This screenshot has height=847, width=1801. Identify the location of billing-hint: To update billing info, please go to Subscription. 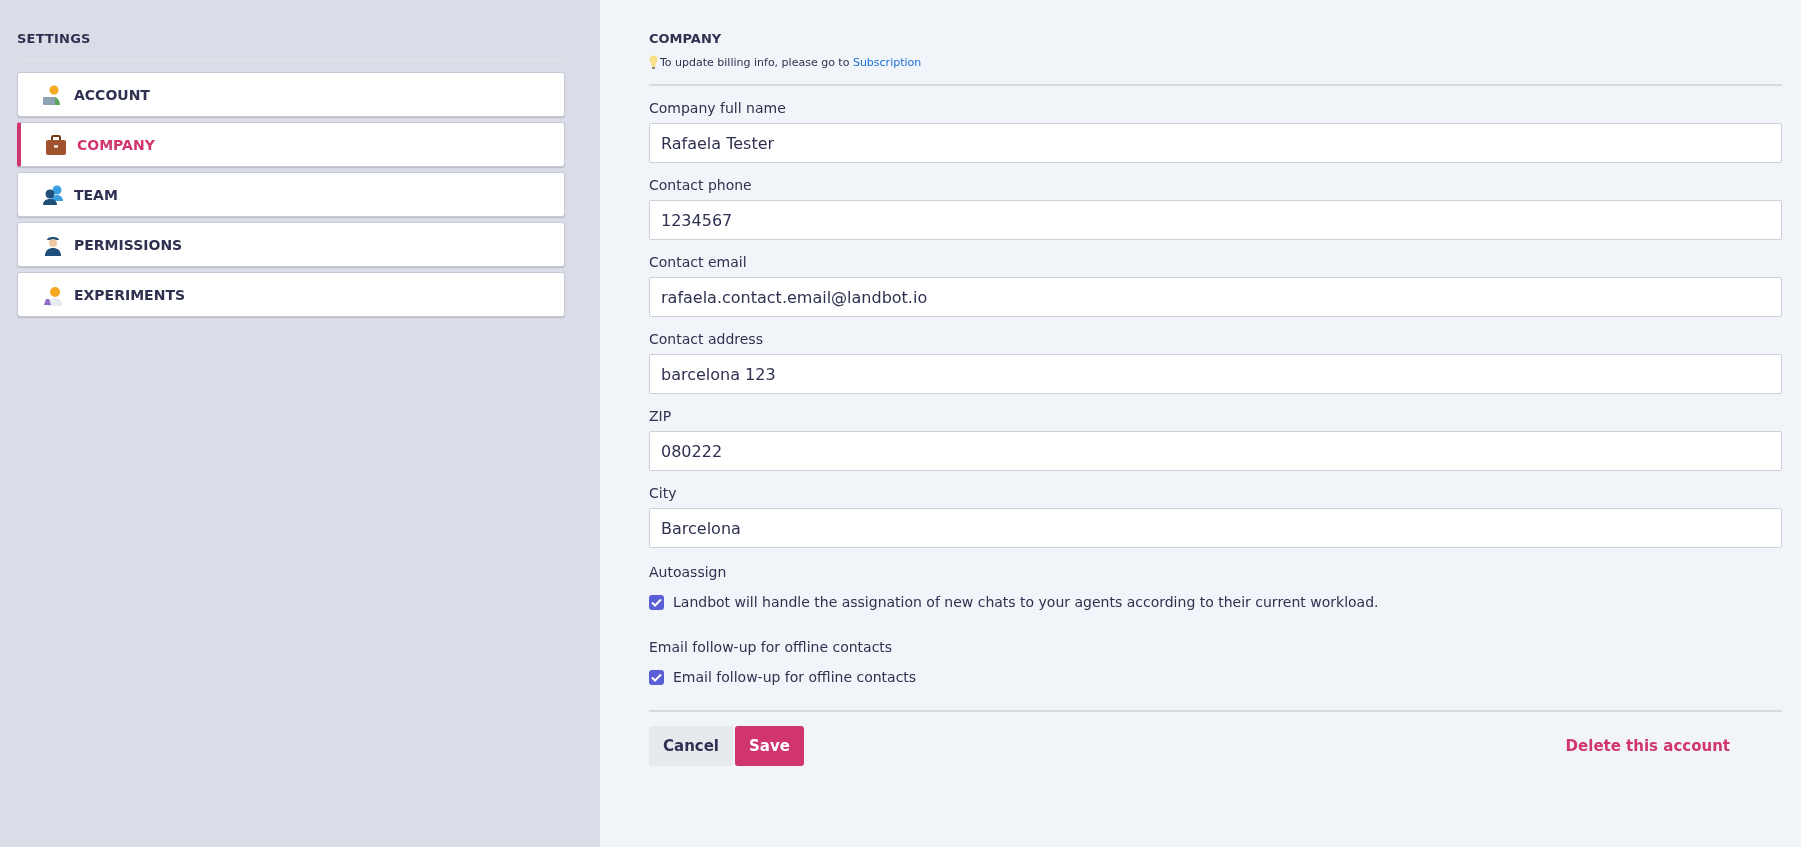
(791, 62).